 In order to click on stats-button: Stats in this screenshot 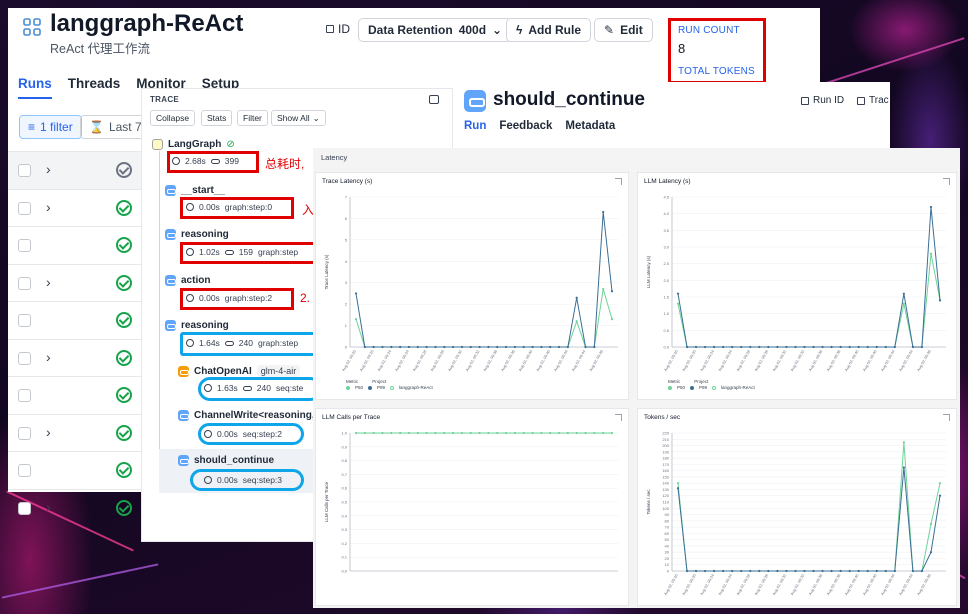, I will do `click(217, 118)`.